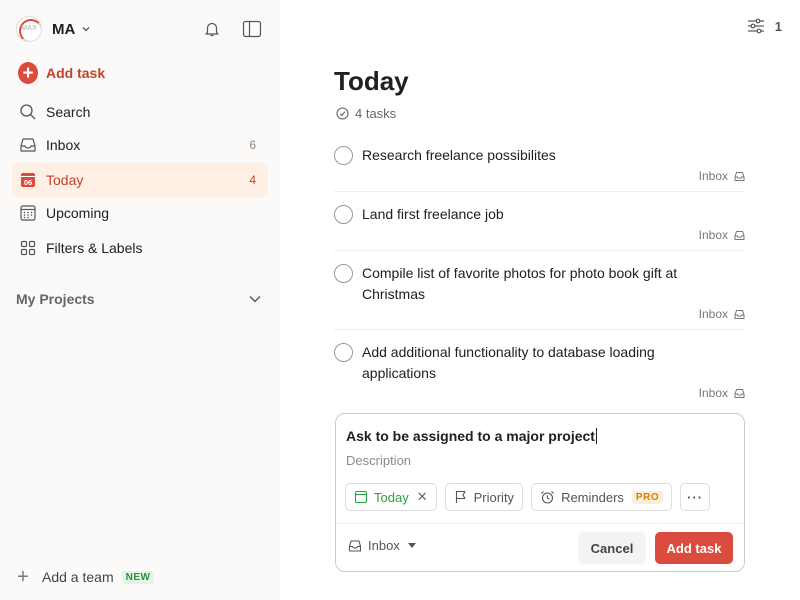 The width and height of the screenshot is (800, 600). I want to click on description-input, so click(536, 460).